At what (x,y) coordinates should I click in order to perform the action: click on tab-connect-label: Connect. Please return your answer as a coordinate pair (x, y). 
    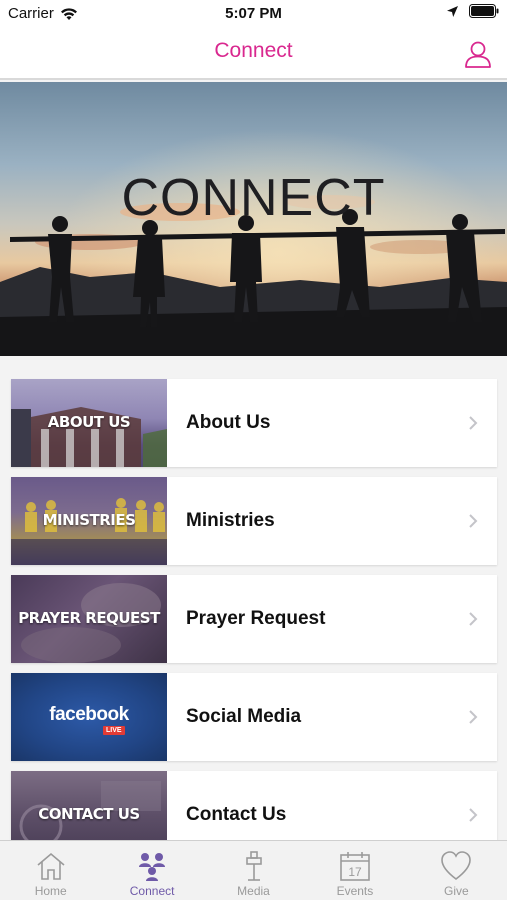
    Looking at the image, I should click on (152, 891).